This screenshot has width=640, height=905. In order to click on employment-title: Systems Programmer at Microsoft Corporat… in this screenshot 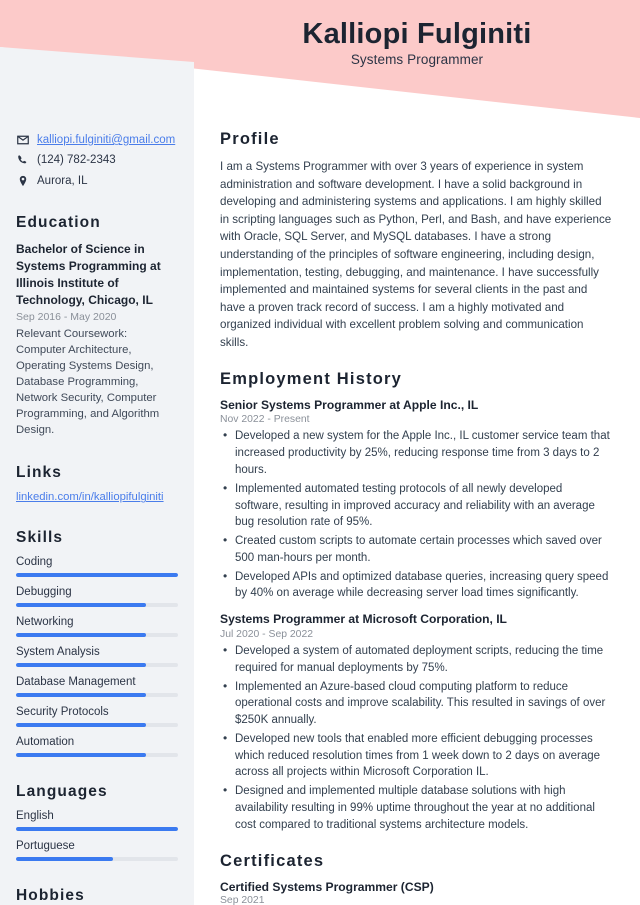, I will do `click(363, 619)`.